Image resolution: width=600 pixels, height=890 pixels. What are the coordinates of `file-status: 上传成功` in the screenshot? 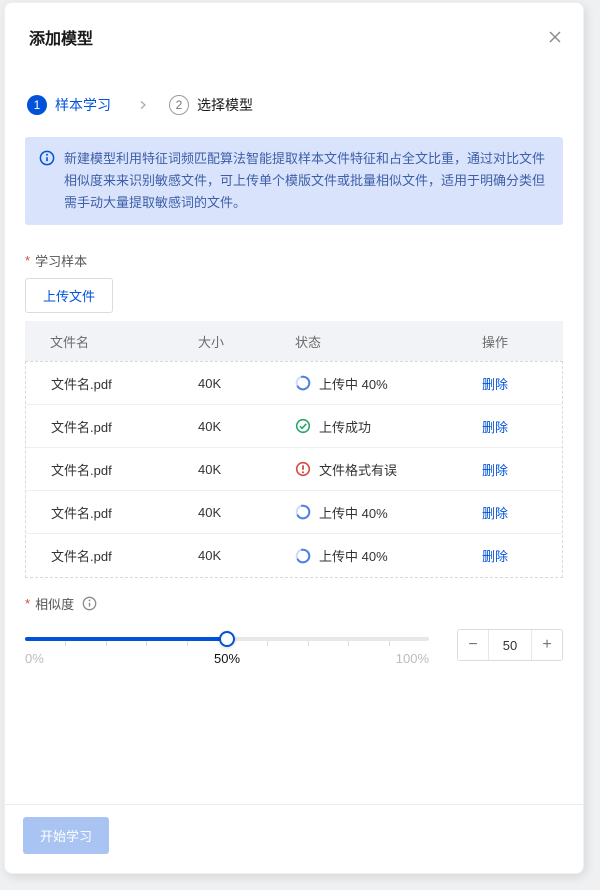 It's located at (388, 426).